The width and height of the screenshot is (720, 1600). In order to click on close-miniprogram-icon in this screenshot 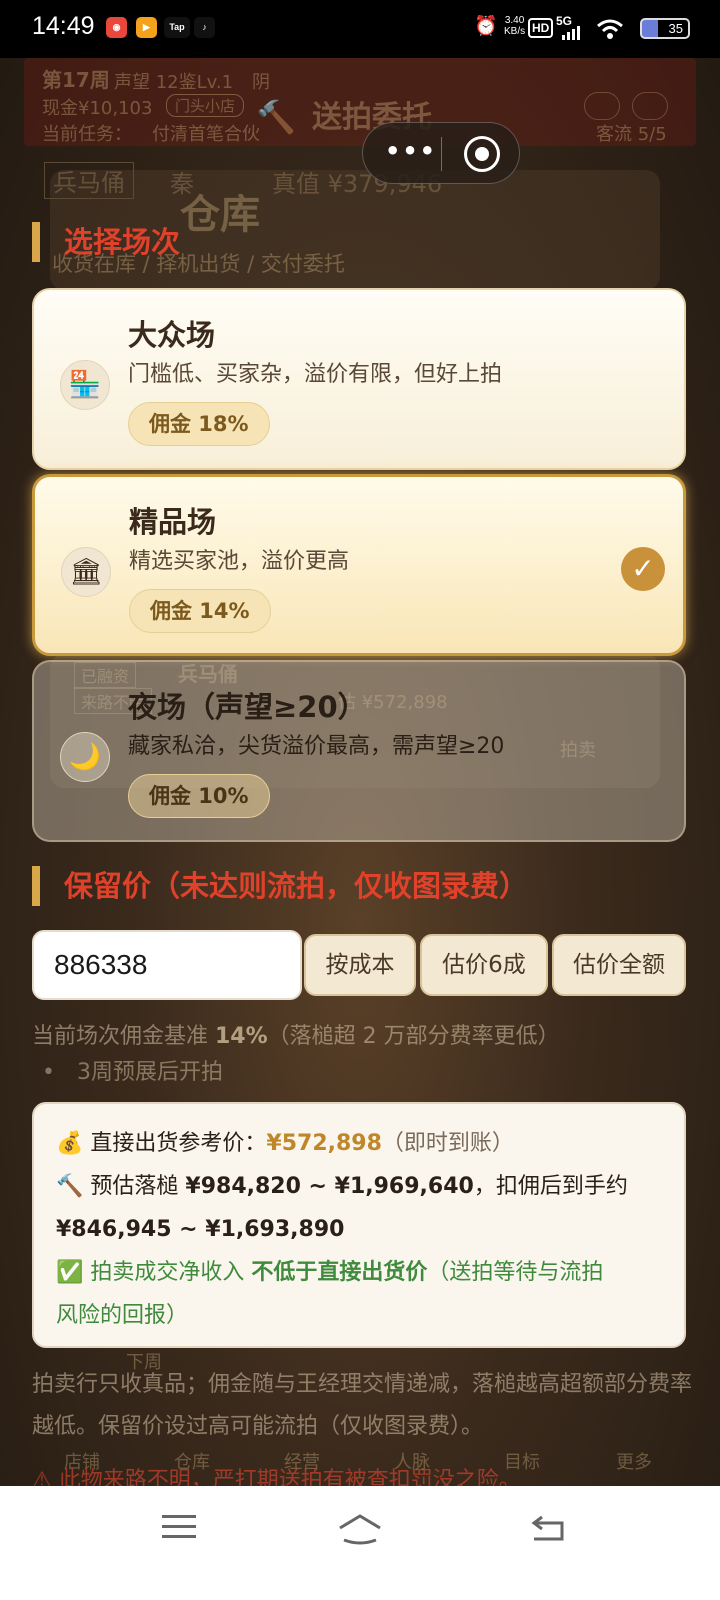, I will do `click(482, 154)`.